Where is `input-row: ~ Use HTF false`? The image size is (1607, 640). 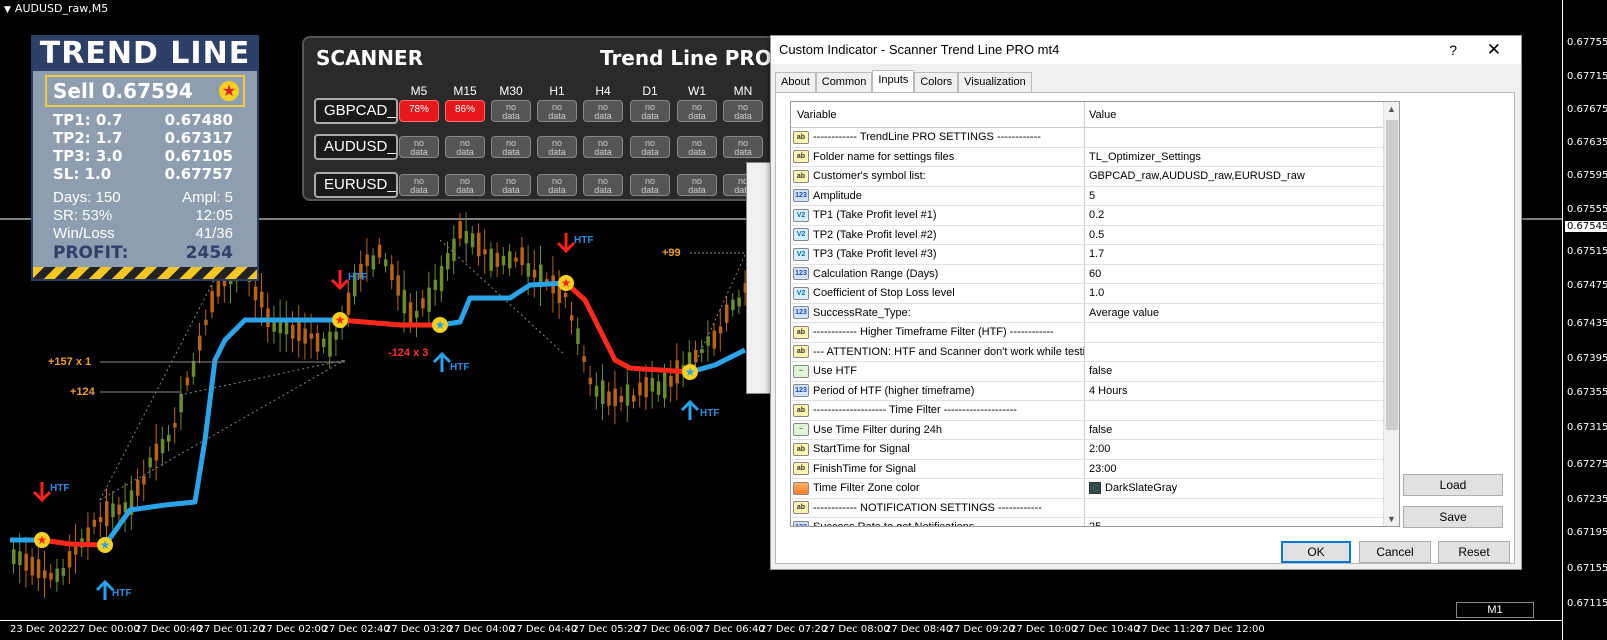
input-row: ~ Use HTF false is located at coordinates (1095, 372).